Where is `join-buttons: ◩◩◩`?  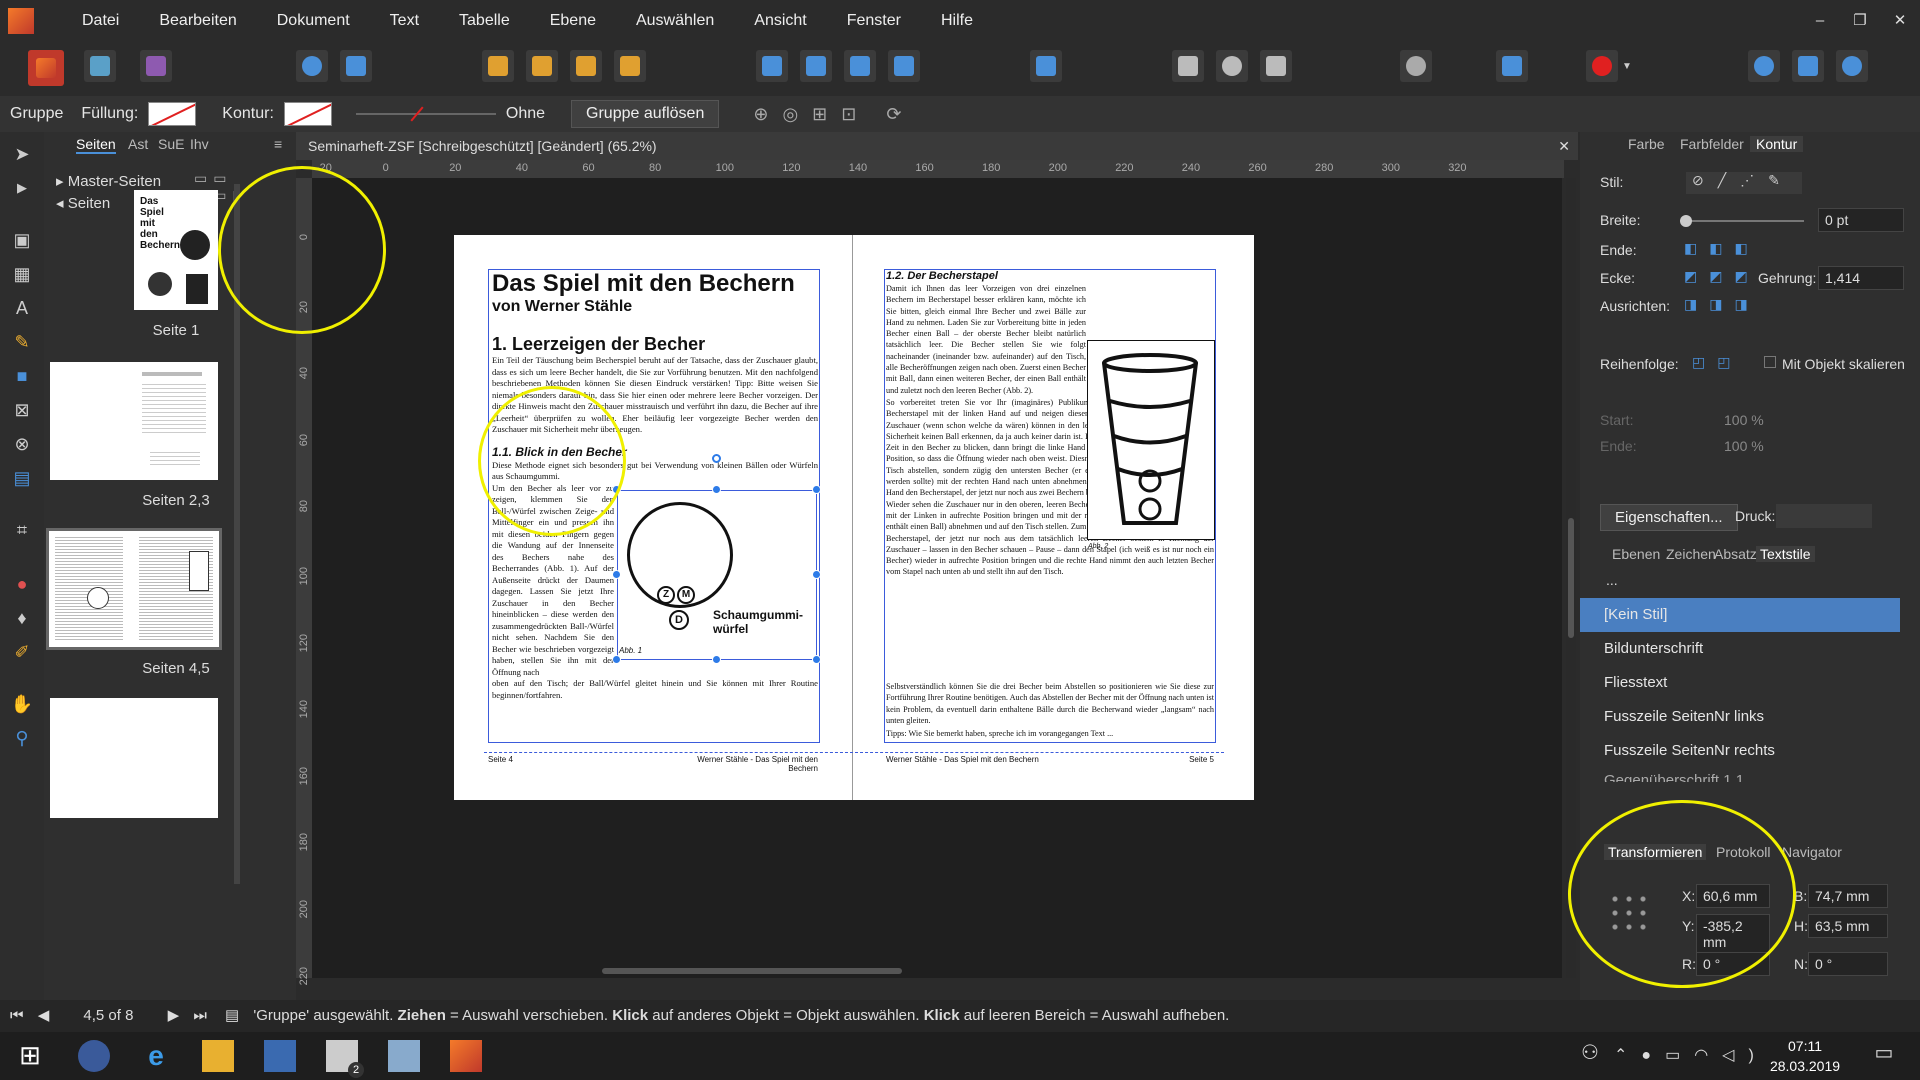
join-buttons: ◩◩◩ is located at coordinates (1723, 278).